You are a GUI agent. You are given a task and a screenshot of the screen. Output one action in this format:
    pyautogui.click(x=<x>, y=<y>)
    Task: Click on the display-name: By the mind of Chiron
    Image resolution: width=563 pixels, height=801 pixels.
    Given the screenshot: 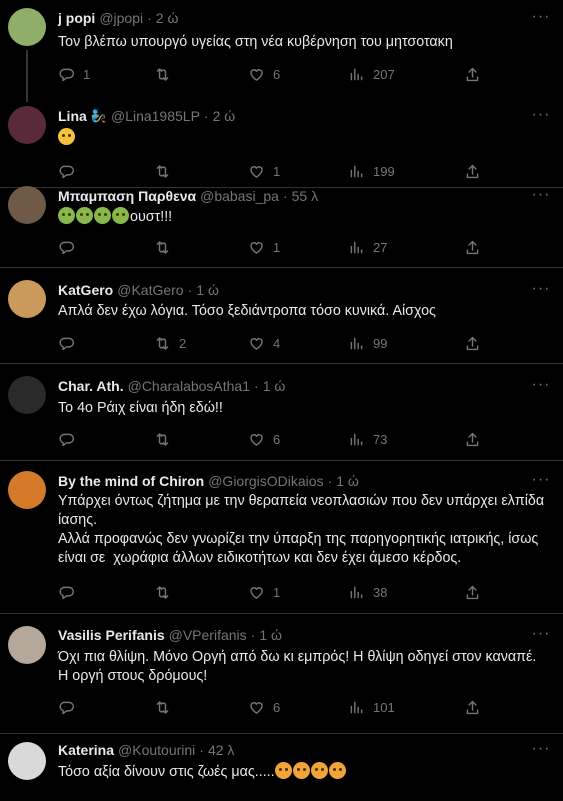 What is the action you would take?
    pyautogui.click(x=131, y=481)
    